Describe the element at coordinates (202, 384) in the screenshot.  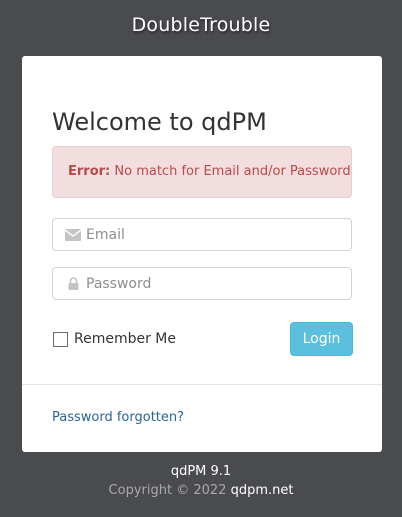
I see `divider` at that location.